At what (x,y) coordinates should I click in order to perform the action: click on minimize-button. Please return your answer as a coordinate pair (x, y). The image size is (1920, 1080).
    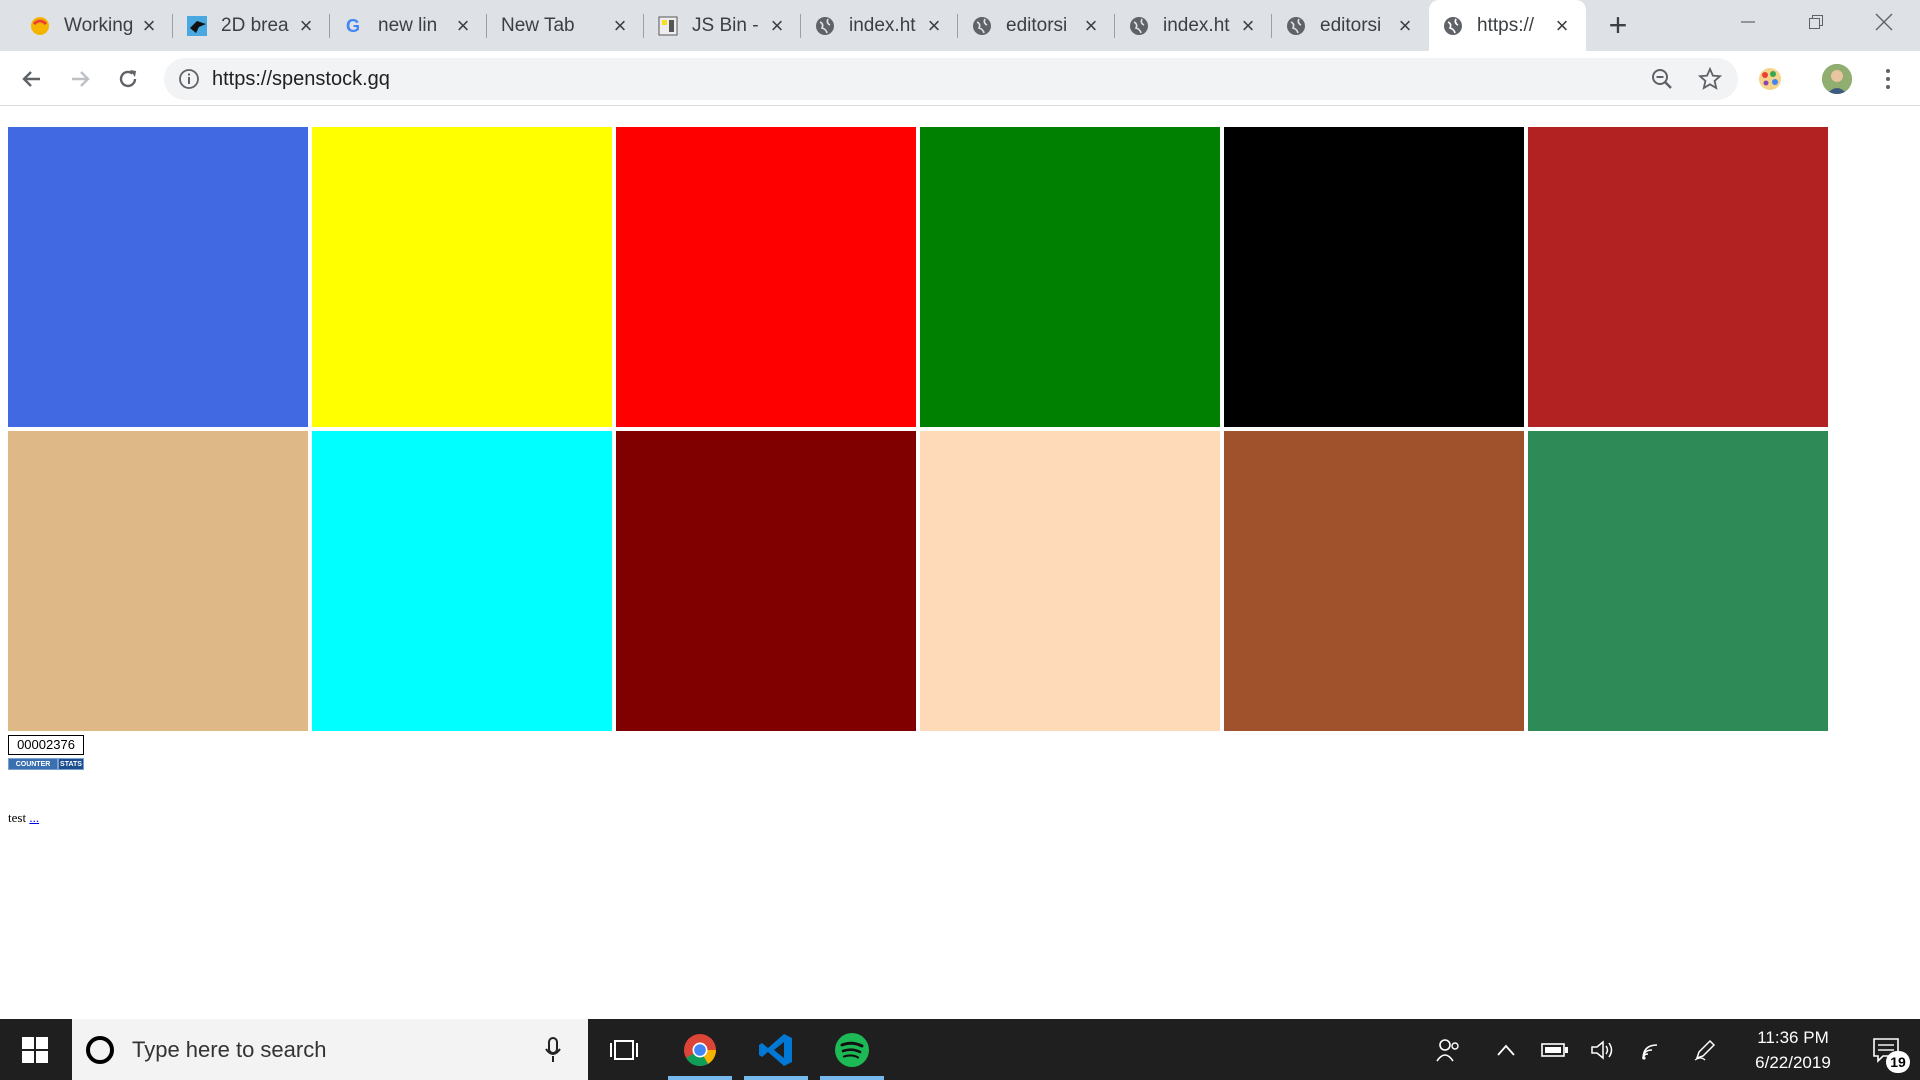
    Looking at the image, I should click on (1748, 22).